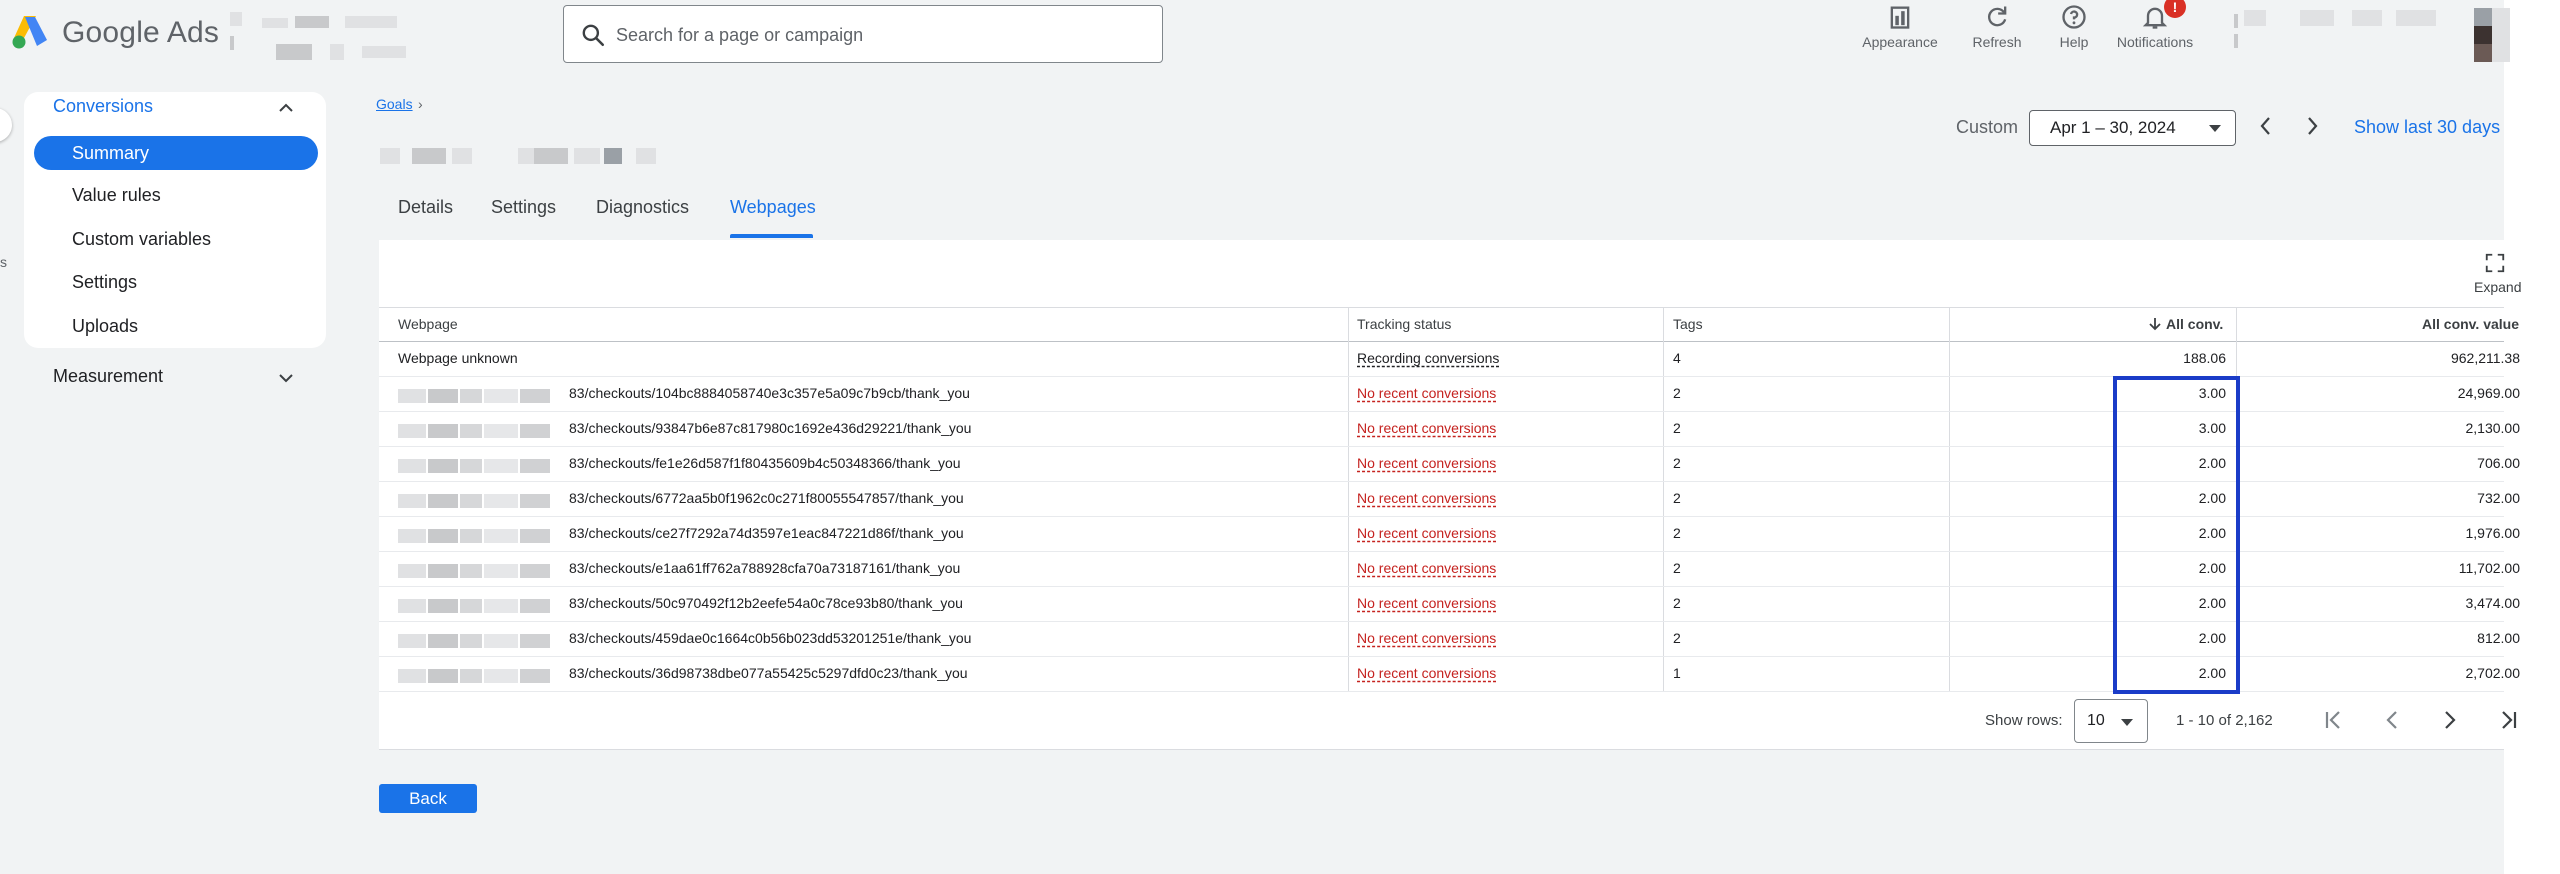  What do you see at coordinates (876, 35) in the screenshot?
I see `search-input` at bounding box center [876, 35].